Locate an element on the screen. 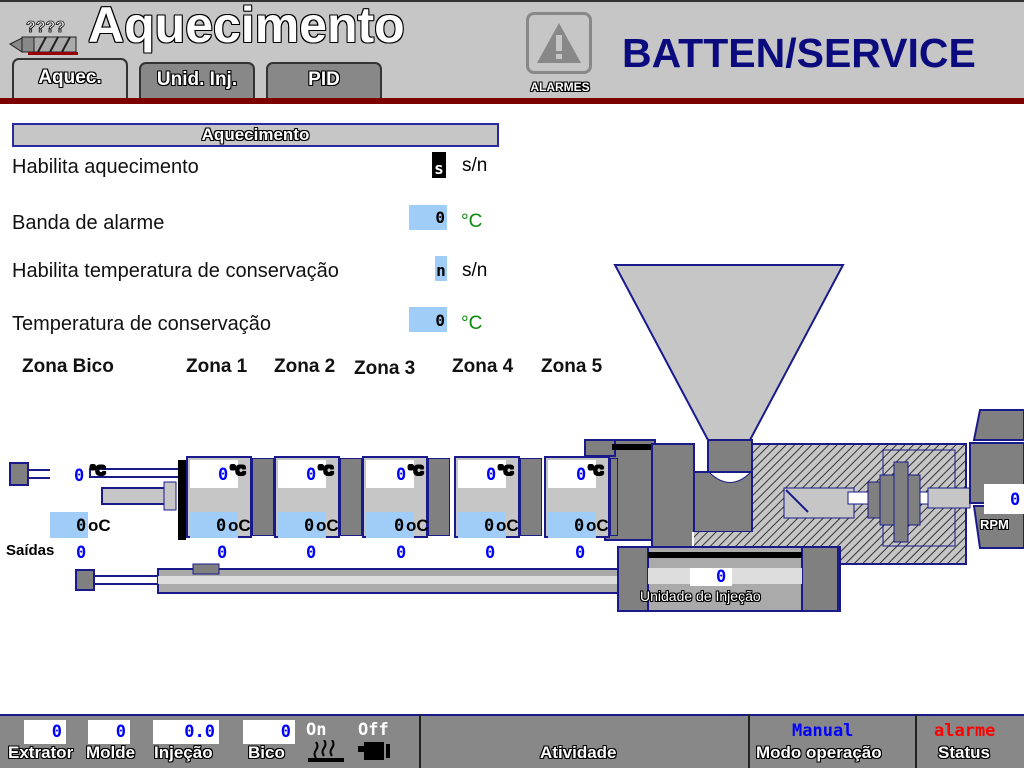  motor-icon is located at coordinates (376, 751).